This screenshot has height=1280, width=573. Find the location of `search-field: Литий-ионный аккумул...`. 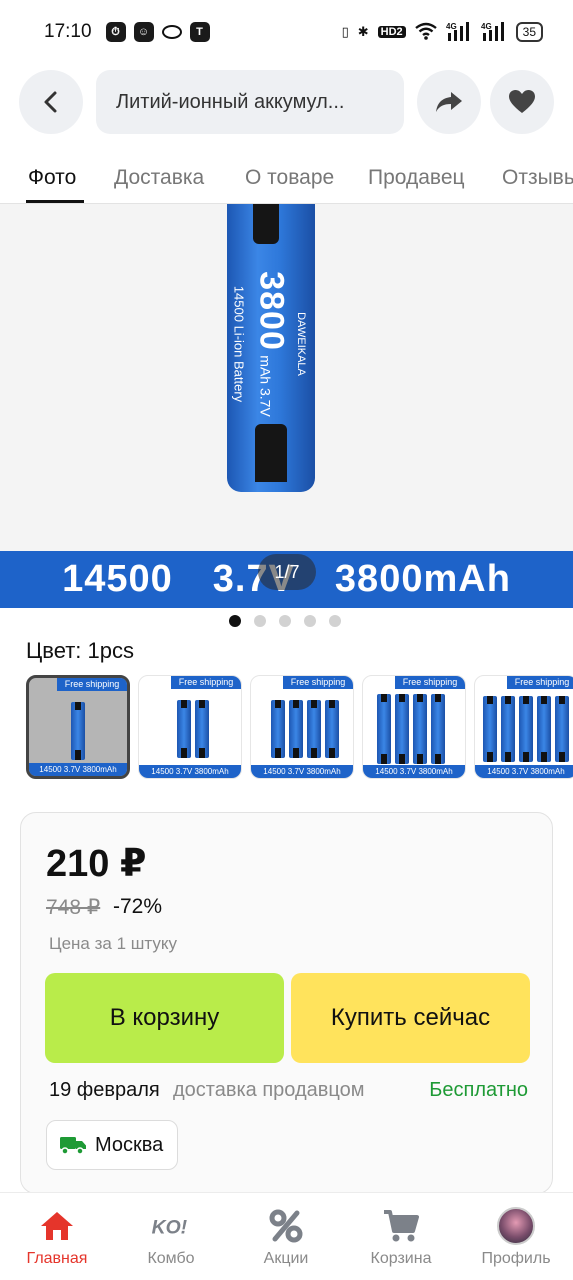

search-field: Литий-ионный аккумул... is located at coordinates (250, 102).